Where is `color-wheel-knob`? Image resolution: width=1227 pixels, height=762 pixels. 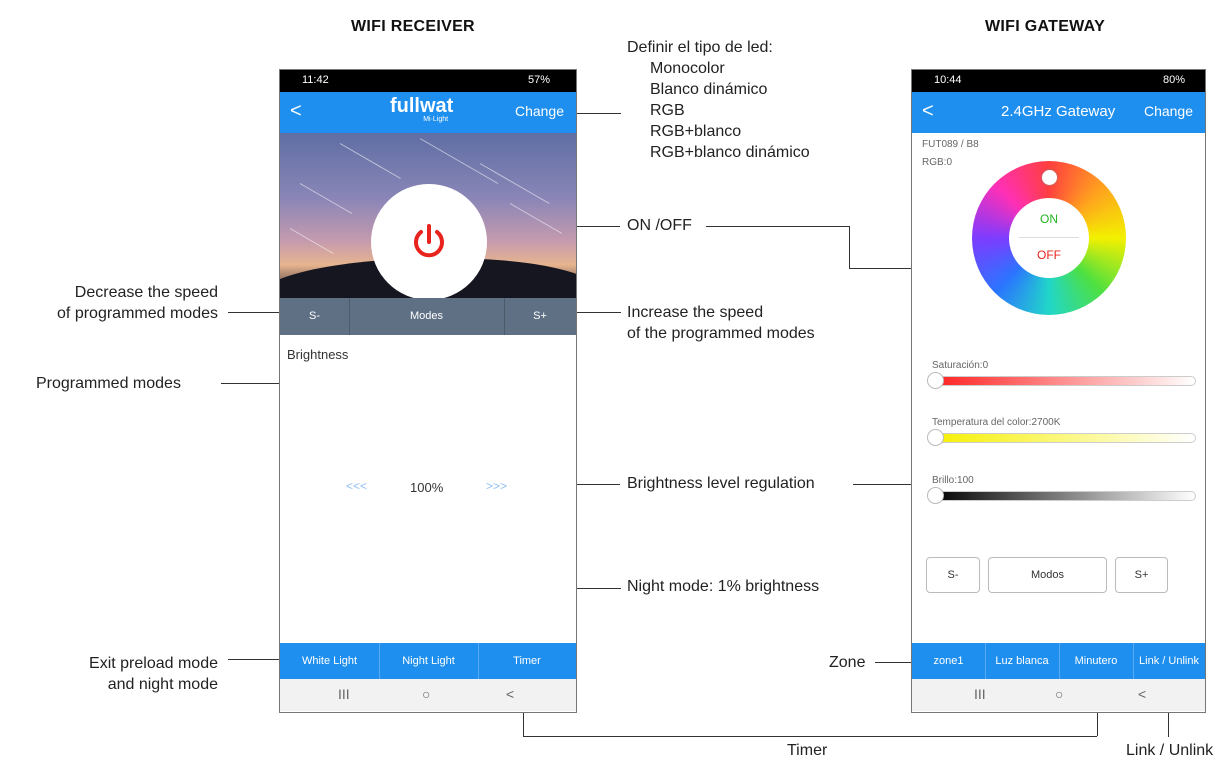 color-wheel-knob is located at coordinates (1049, 177).